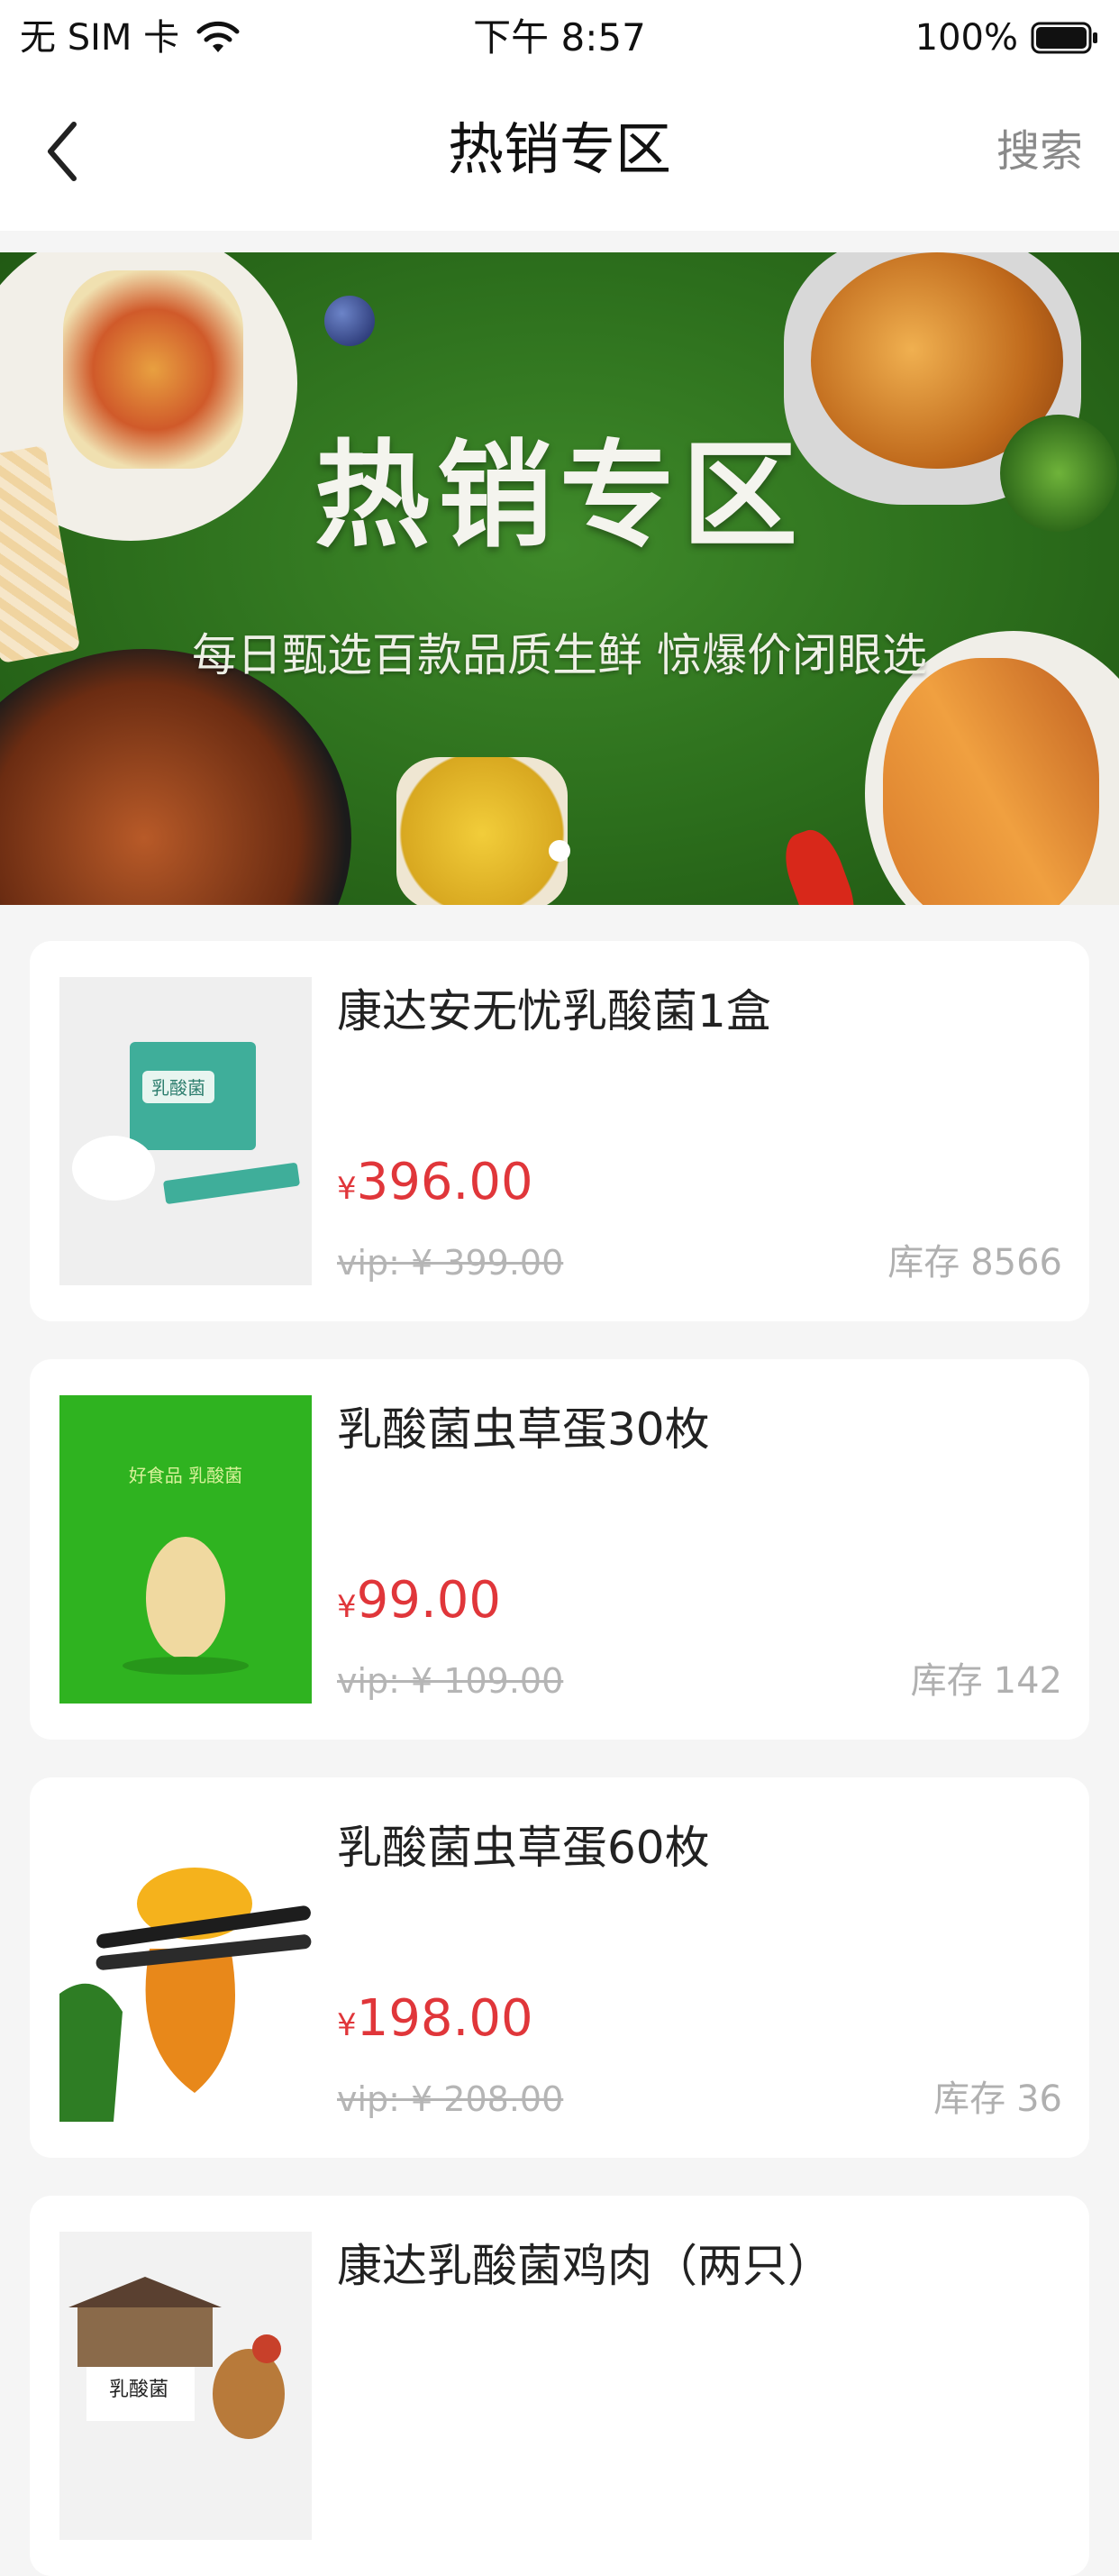  I want to click on product-name: 乳酸菌虫草蛋60枚, so click(523, 1848).